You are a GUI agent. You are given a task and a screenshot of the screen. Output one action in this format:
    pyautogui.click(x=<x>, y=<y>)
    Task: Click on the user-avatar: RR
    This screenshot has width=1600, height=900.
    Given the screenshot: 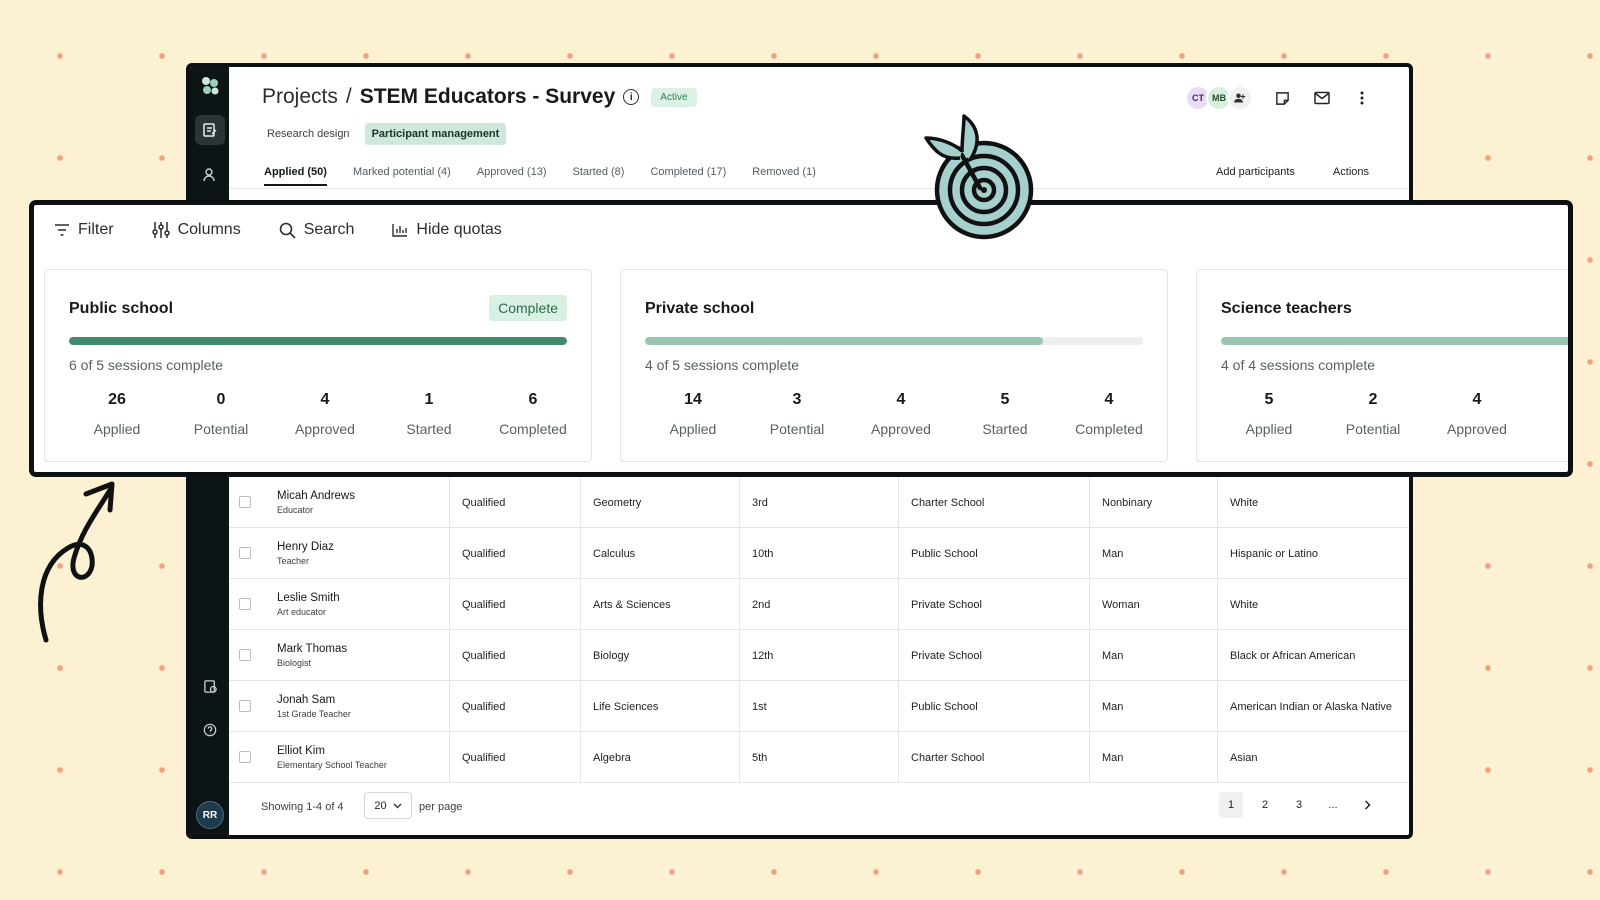 What is the action you would take?
    pyautogui.click(x=210, y=815)
    